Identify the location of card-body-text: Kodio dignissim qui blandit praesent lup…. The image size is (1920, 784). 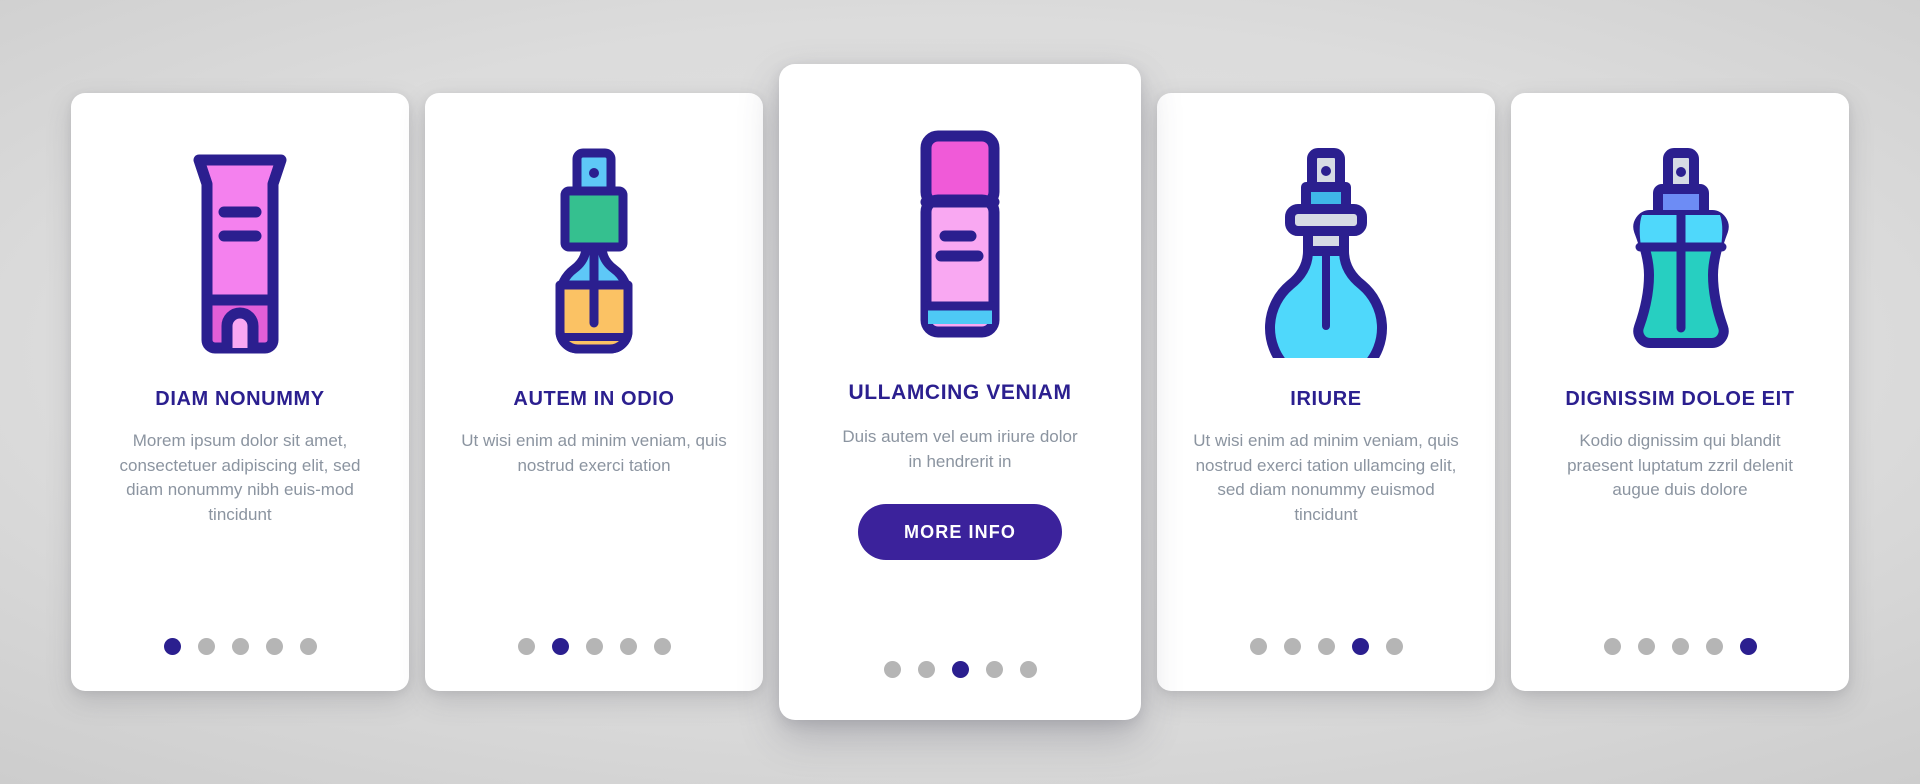
(1680, 465).